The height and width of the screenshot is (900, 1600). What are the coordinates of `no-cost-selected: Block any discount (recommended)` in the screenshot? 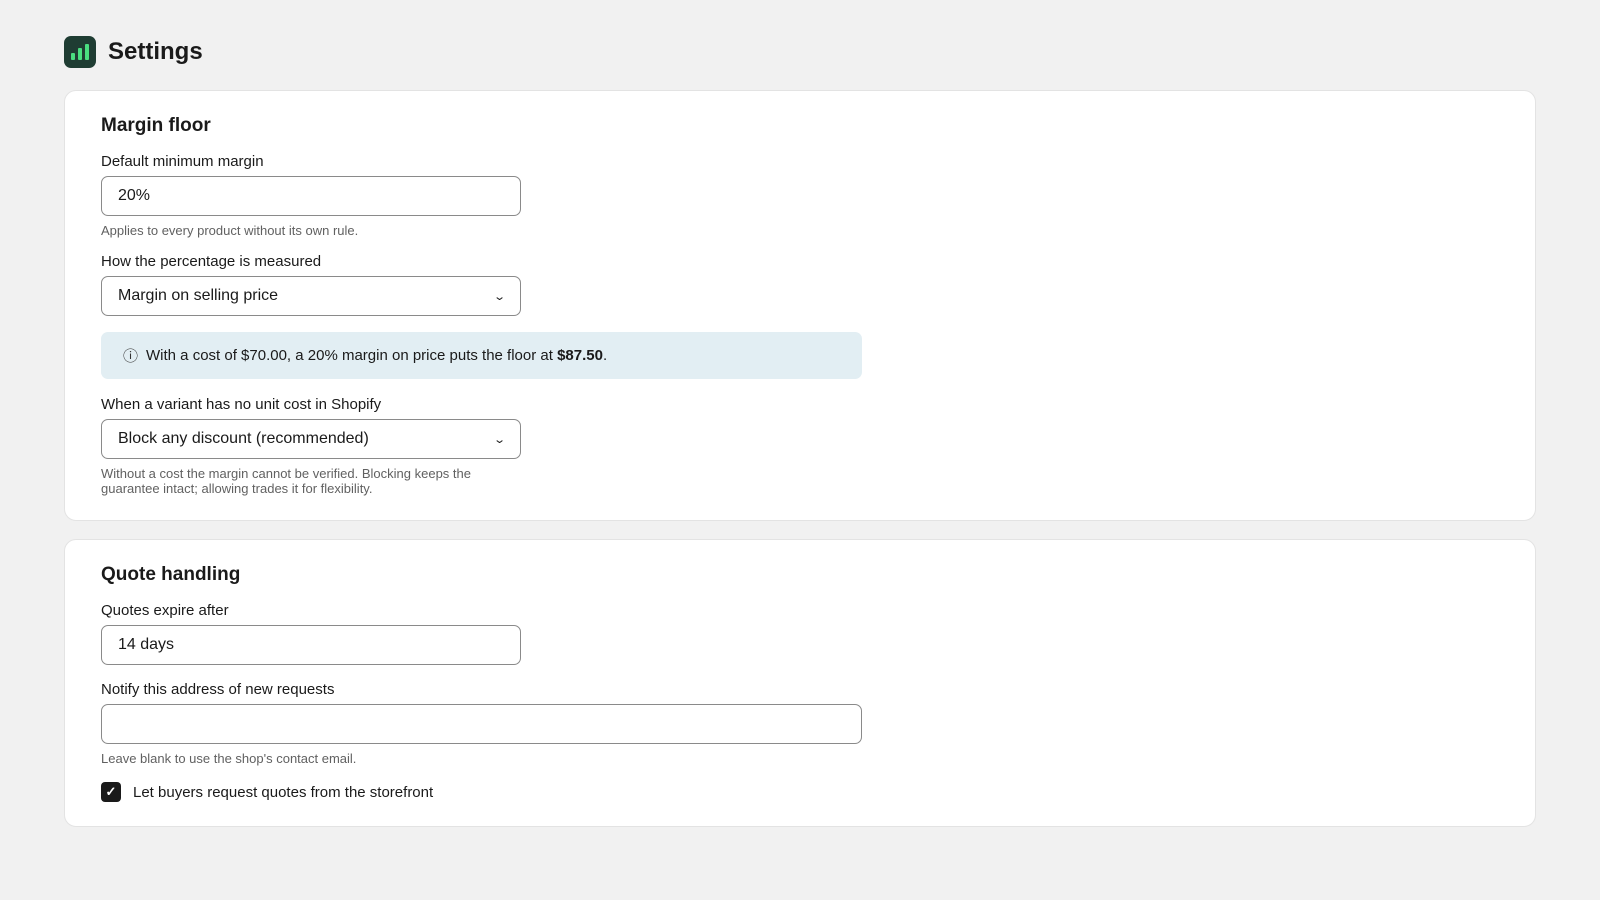 It's located at (243, 438).